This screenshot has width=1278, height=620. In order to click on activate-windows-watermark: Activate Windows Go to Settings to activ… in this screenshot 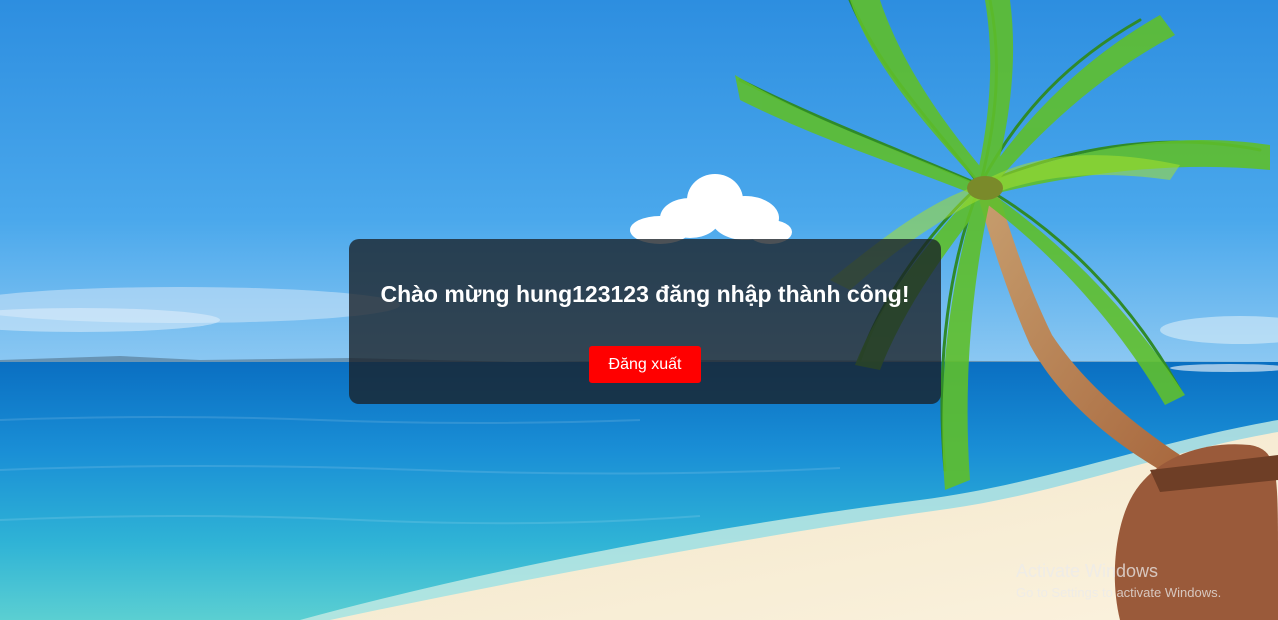, I will do `click(1118, 581)`.